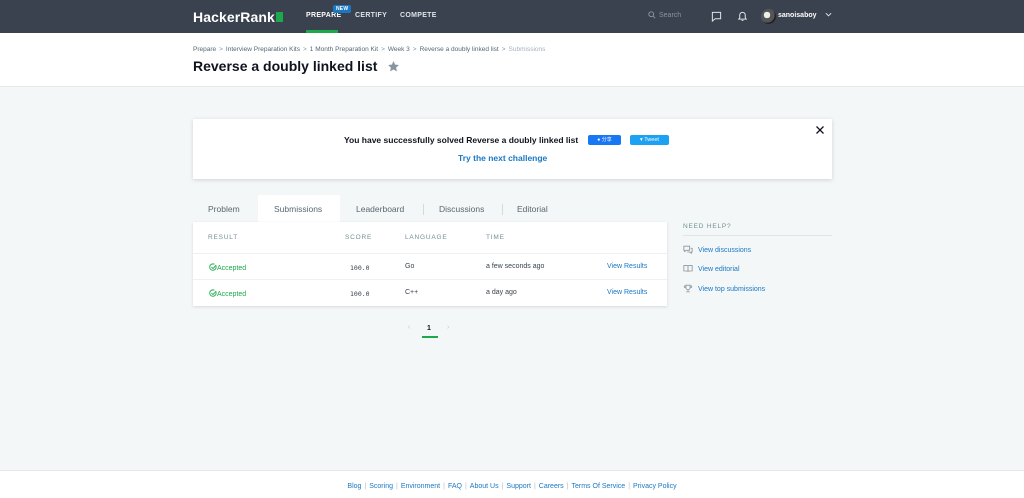 Image resolution: width=1024 pixels, height=498 pixels. Describe the element at coordinates (502, 158) in the screenshot. I see `next-challenge-link: Try the next challenge` at that location.